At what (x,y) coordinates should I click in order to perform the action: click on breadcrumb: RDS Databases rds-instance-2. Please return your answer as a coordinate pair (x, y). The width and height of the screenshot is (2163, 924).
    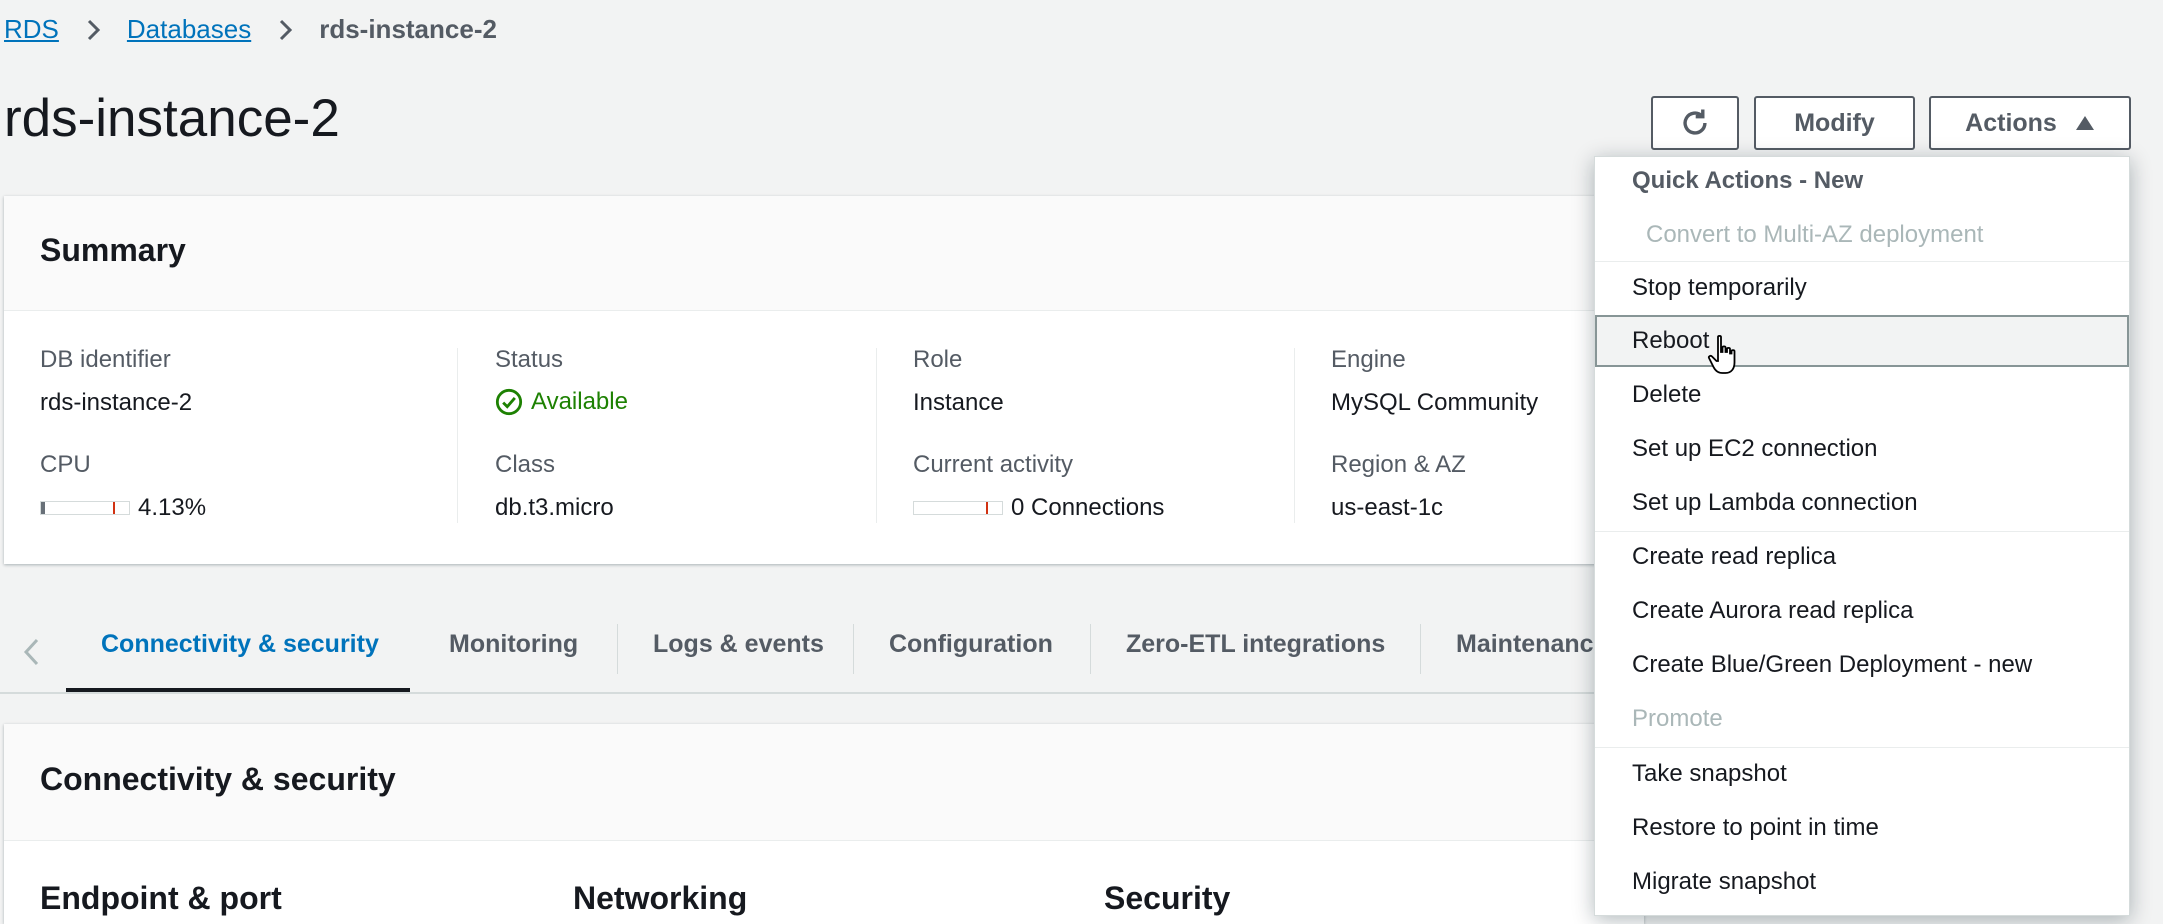
    Looking at the image, I should click on (250, 29).